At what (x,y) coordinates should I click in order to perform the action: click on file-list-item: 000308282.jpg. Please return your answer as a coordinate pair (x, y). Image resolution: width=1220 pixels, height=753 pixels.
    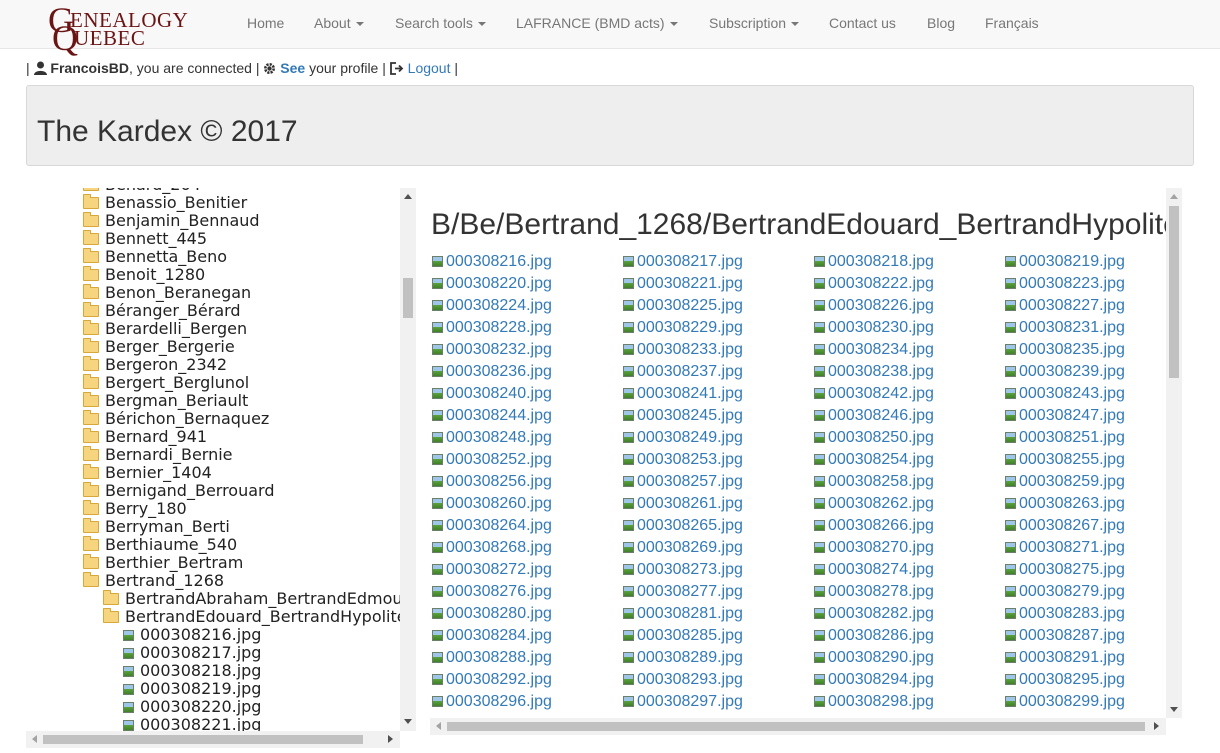
    Looking at the image, I should click on (874, 616).